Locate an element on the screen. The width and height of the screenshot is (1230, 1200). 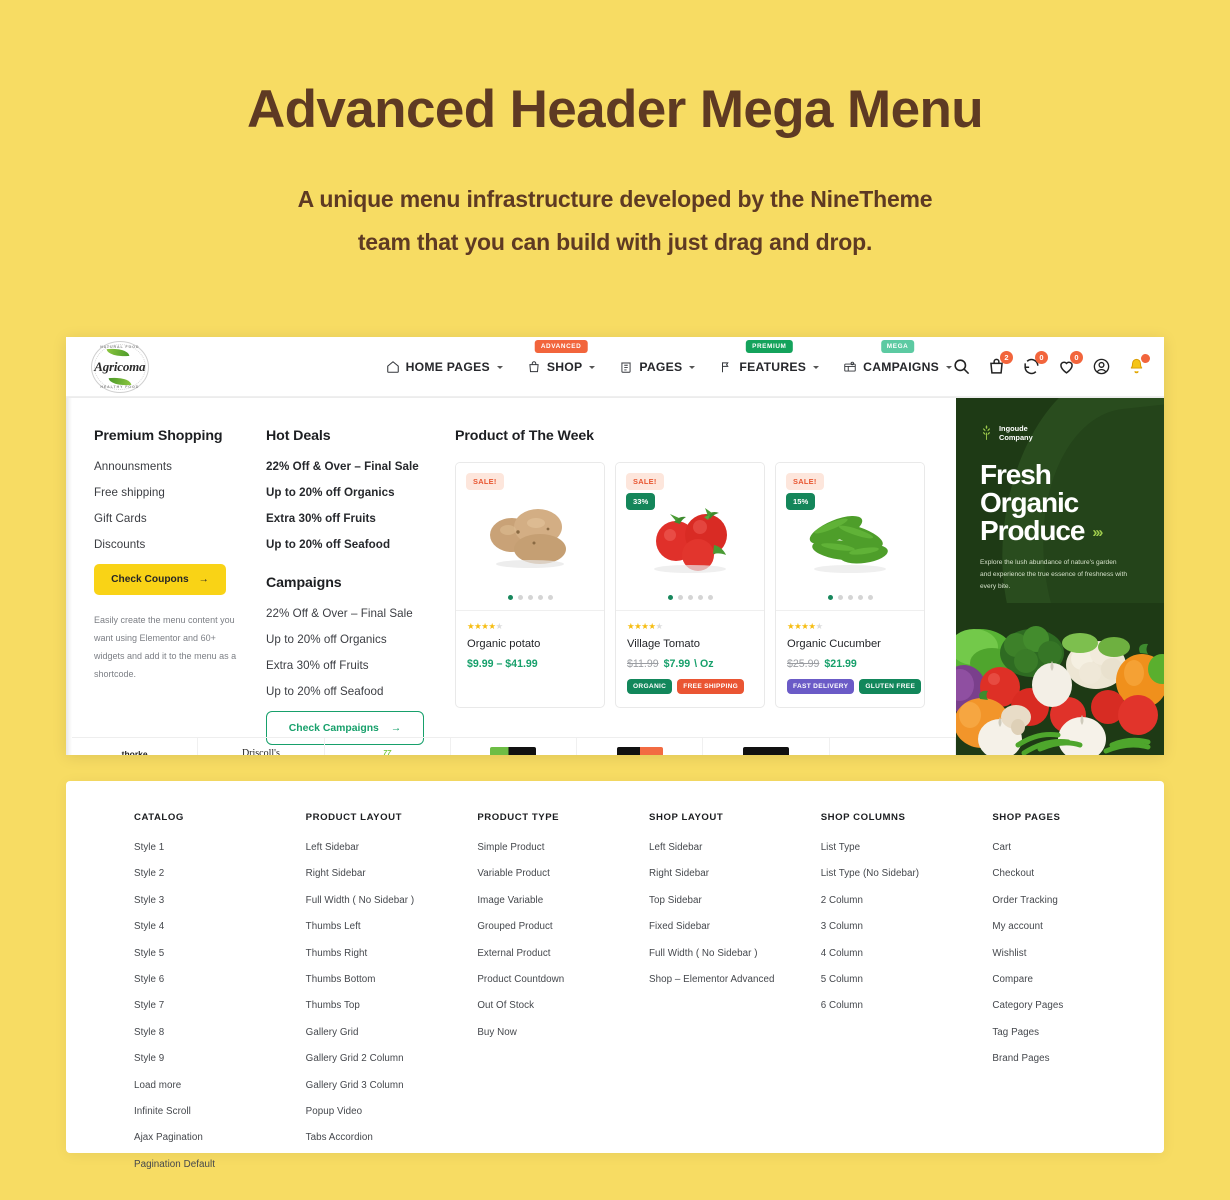
product-name: Organic Cucumber is located at coordinates (850, 644).